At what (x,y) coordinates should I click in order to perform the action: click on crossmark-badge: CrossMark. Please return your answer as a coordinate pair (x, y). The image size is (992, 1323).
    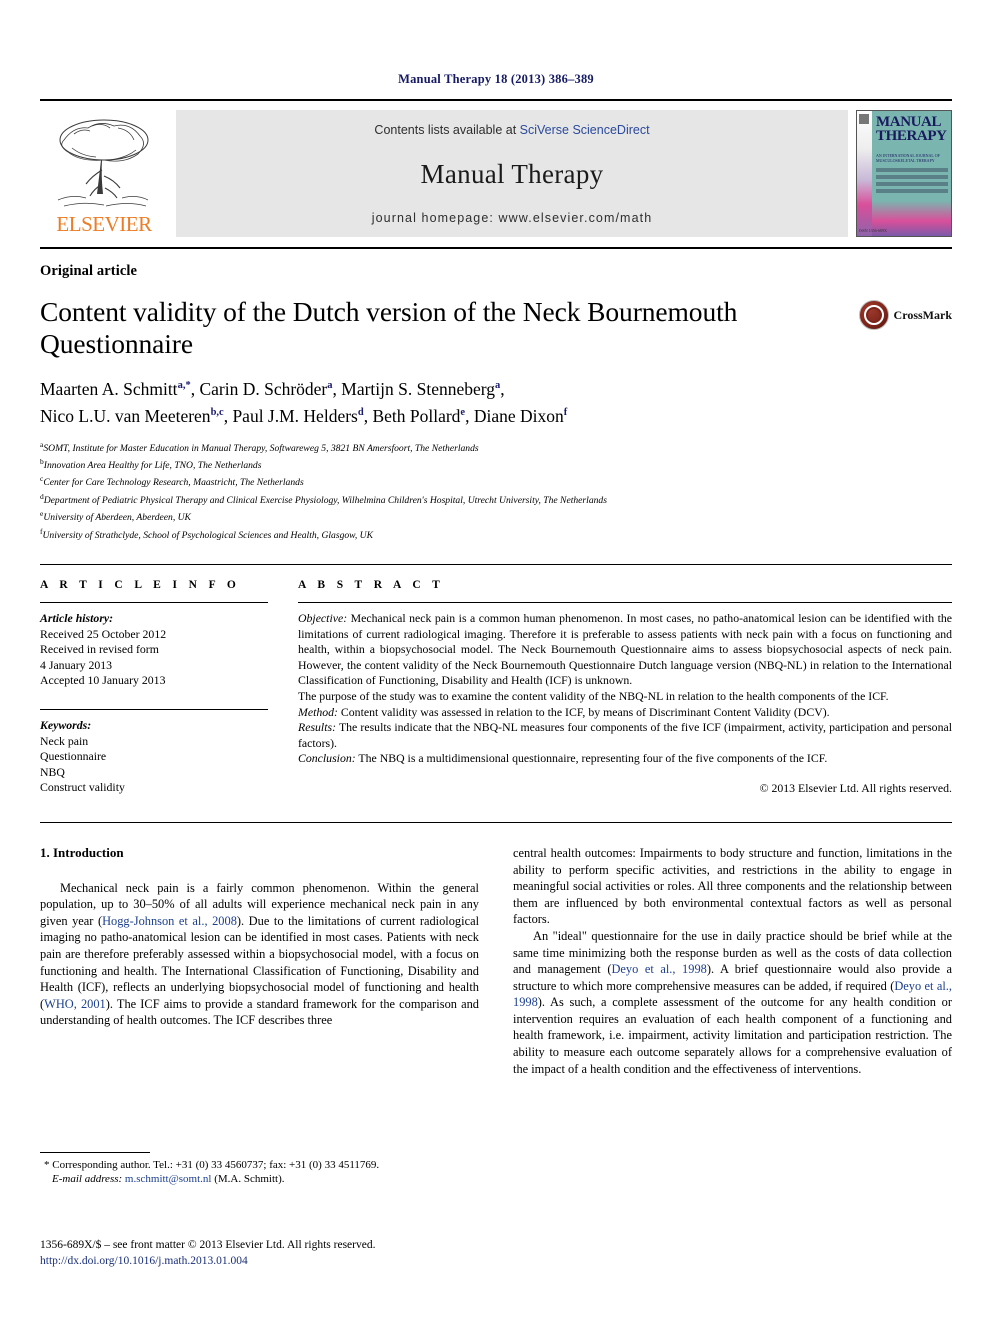
    Looking at the image, I should click on (893, 313).